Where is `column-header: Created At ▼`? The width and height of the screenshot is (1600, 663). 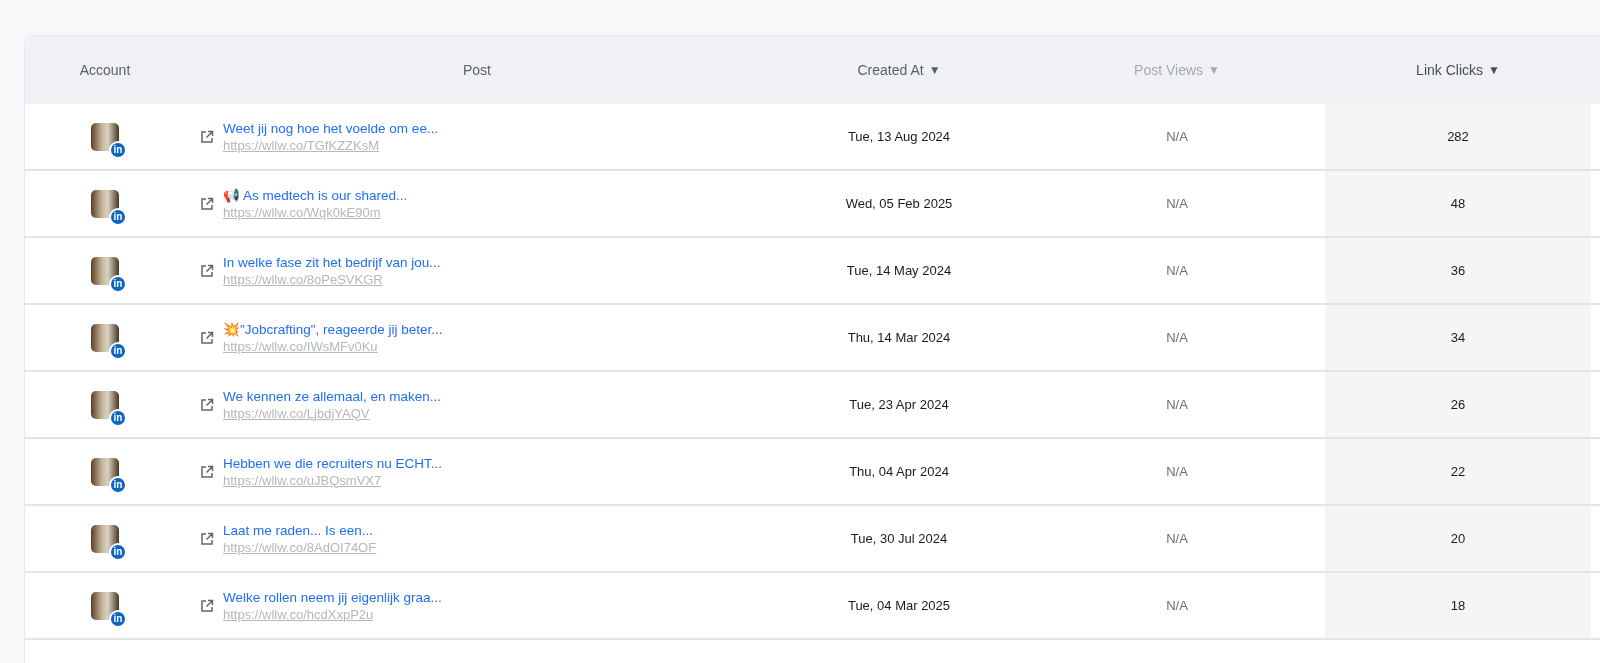 column-header: Created At ▼ is located at coordinates (899, 70).